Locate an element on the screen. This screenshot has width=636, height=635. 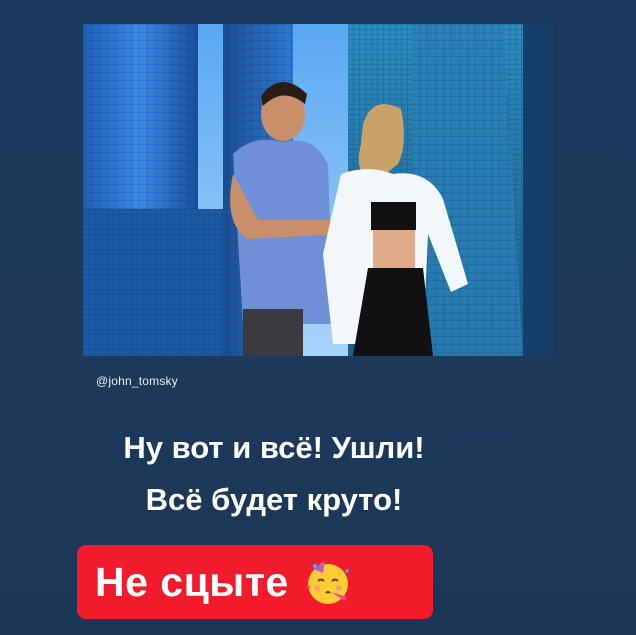
caption-line-1: Ну вот и всё! Ушли! is located at coordinates (274, 447).